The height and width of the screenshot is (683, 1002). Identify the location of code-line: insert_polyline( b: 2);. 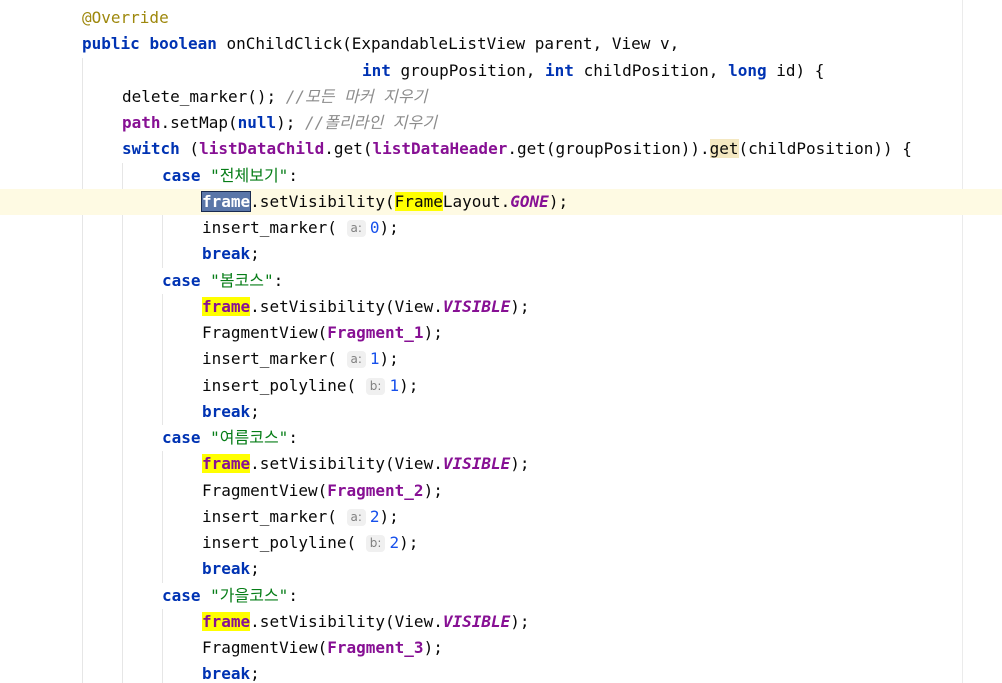
(501, 543).